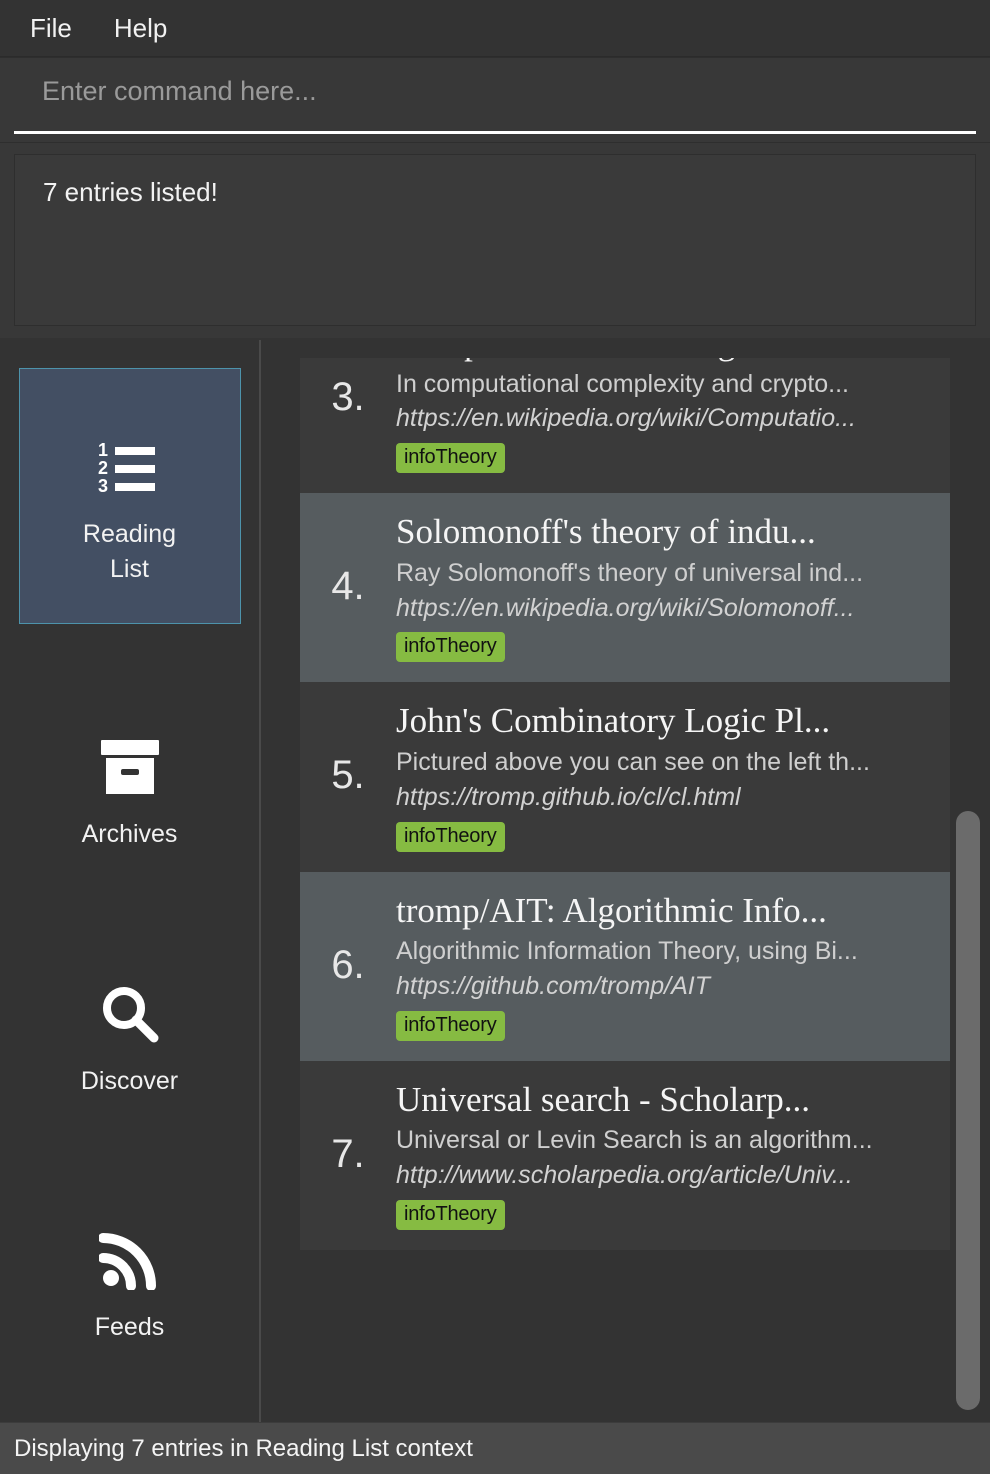 The width and height of the screenshot is (990, 1474). I want to click on entry-number: 7., so click(348, 1153).